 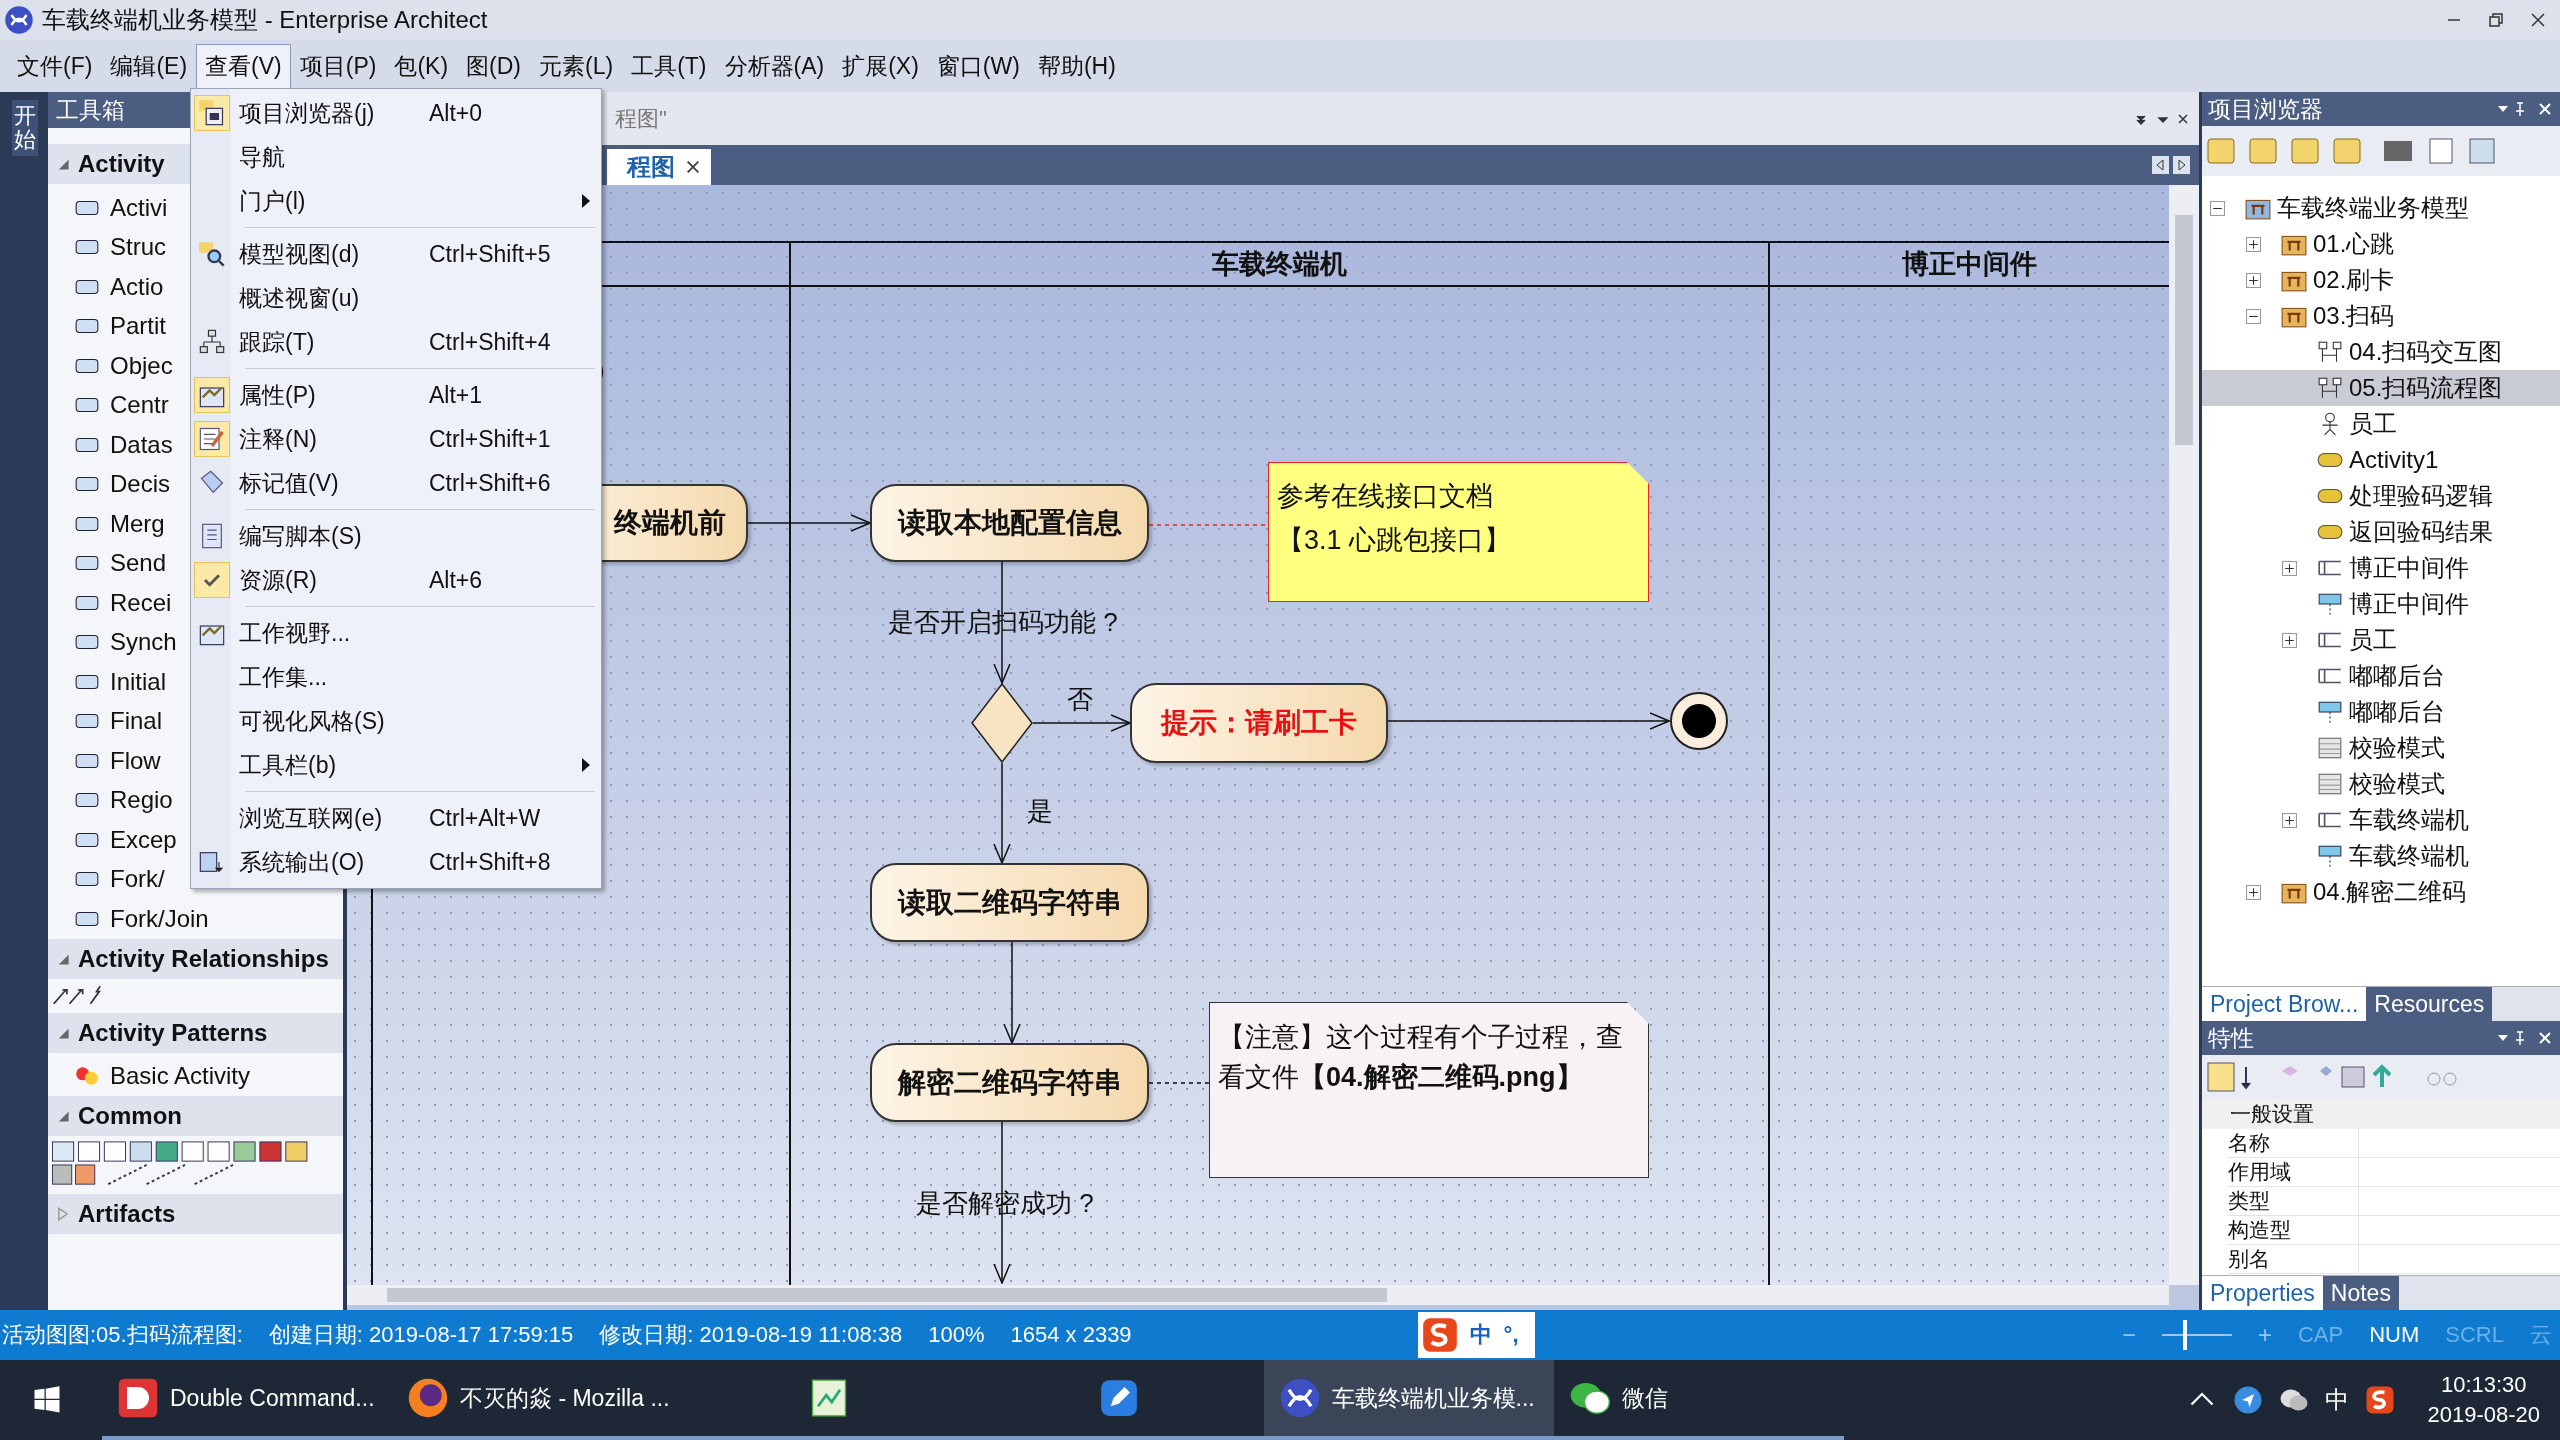 I want to click on property-name: 类型, so click(x=2293, y=1201).